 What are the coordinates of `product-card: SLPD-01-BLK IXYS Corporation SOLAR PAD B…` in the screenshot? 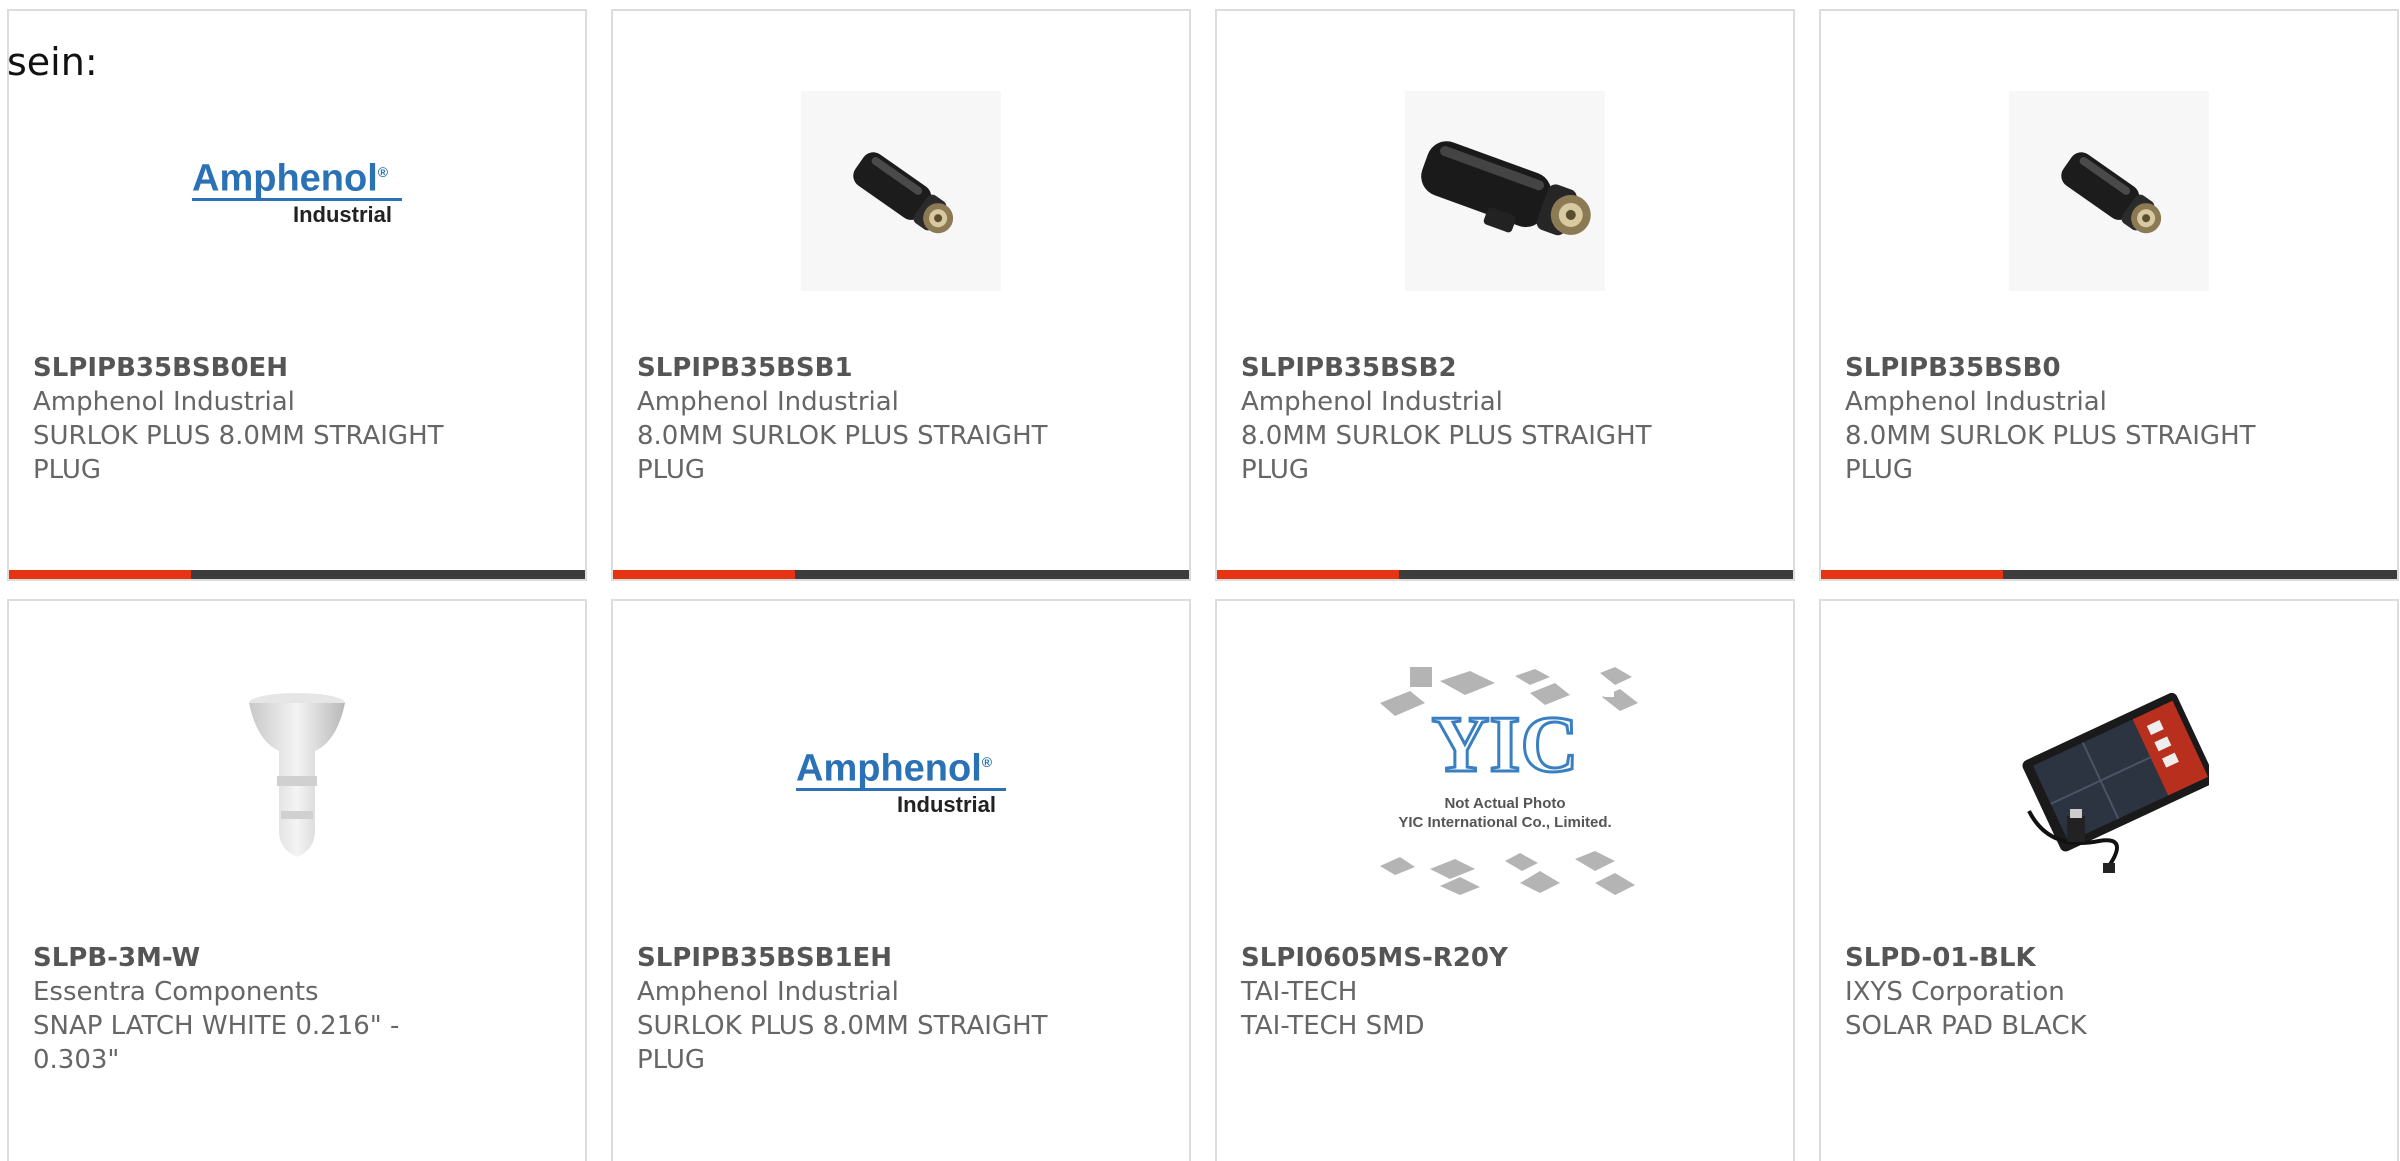 It's located at (2109, 880).